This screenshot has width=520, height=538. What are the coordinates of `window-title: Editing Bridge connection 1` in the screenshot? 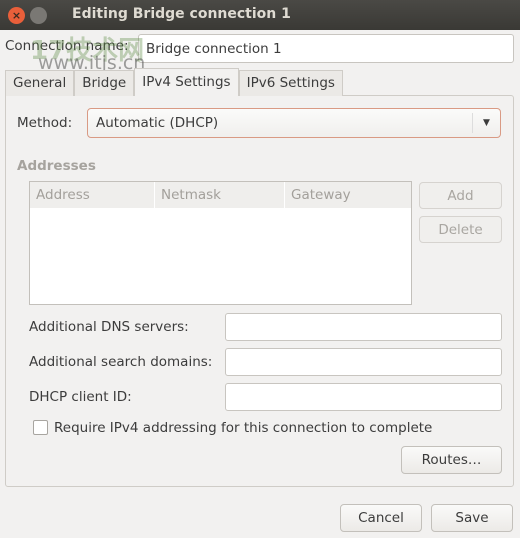 It's located at (181, 14).